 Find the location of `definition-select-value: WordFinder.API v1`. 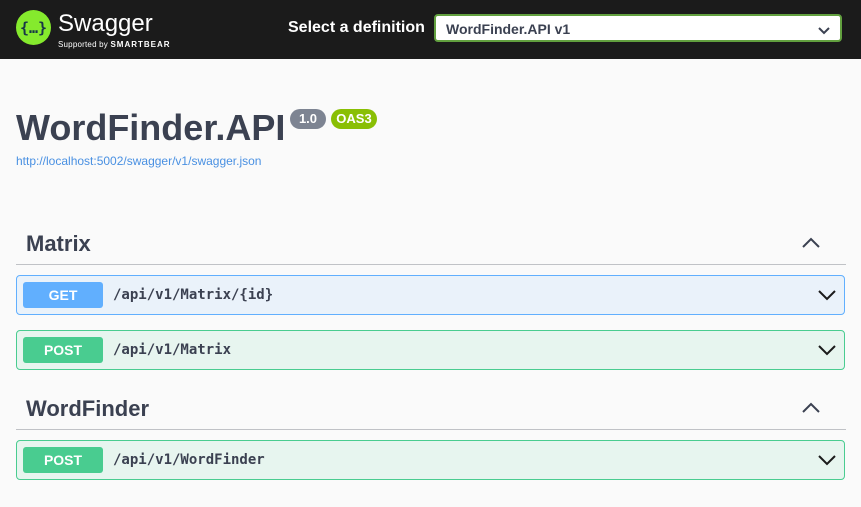

definition-select-value: WordFinder.API v1 is located at coordinates (508, 29).